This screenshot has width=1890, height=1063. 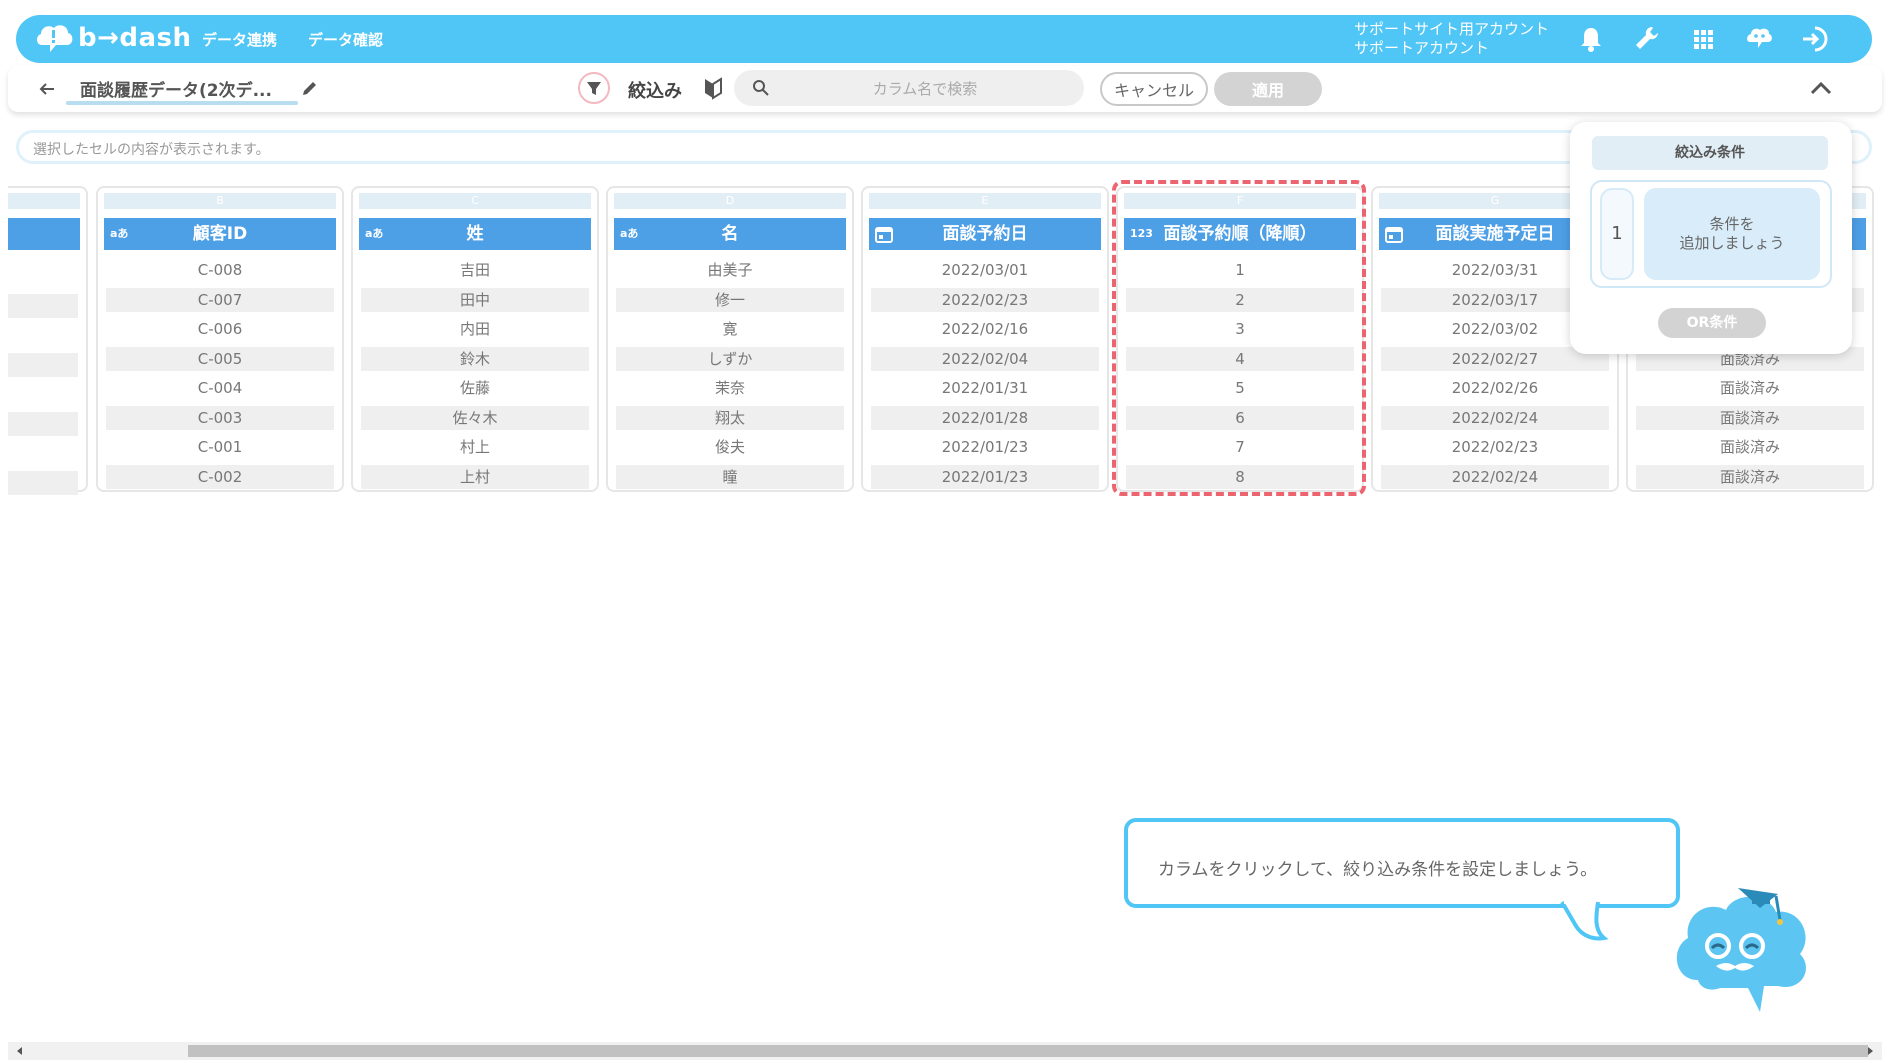 What do you see at coordinates (985, 329) in the screenshot?
I see `table-cell: 2022/02/16` at bounding box center [985, 329].